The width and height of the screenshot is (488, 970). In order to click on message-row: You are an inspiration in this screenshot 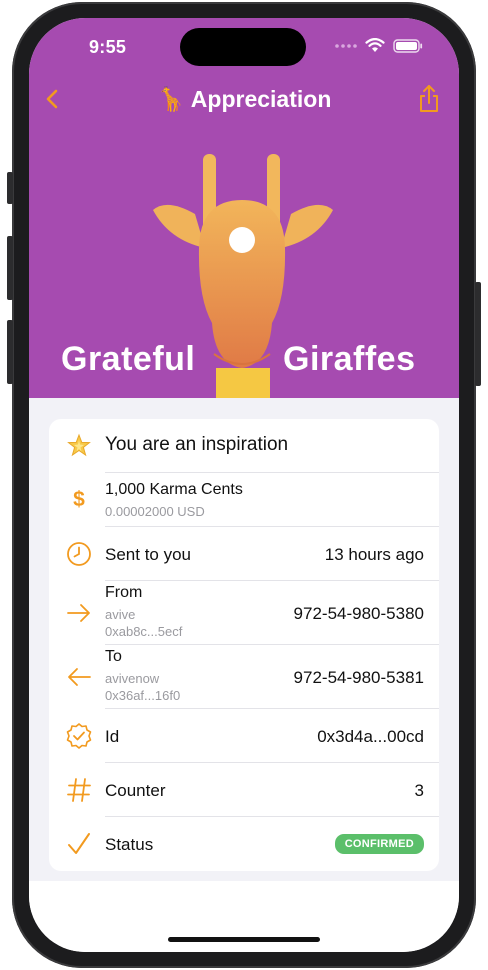, I will do `click(244, 446)`.